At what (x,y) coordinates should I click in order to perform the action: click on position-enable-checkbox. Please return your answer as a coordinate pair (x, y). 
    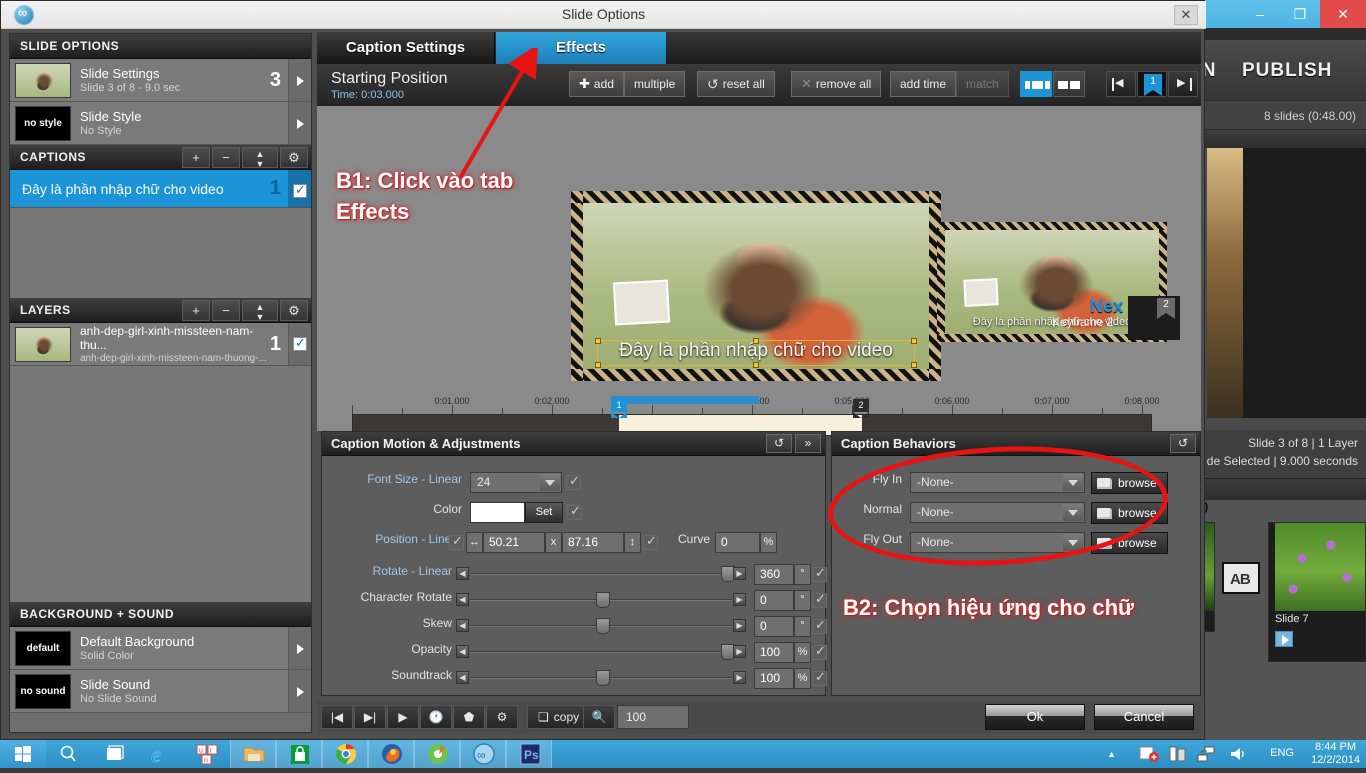
    Looking at the image, I should click on (456, 541).